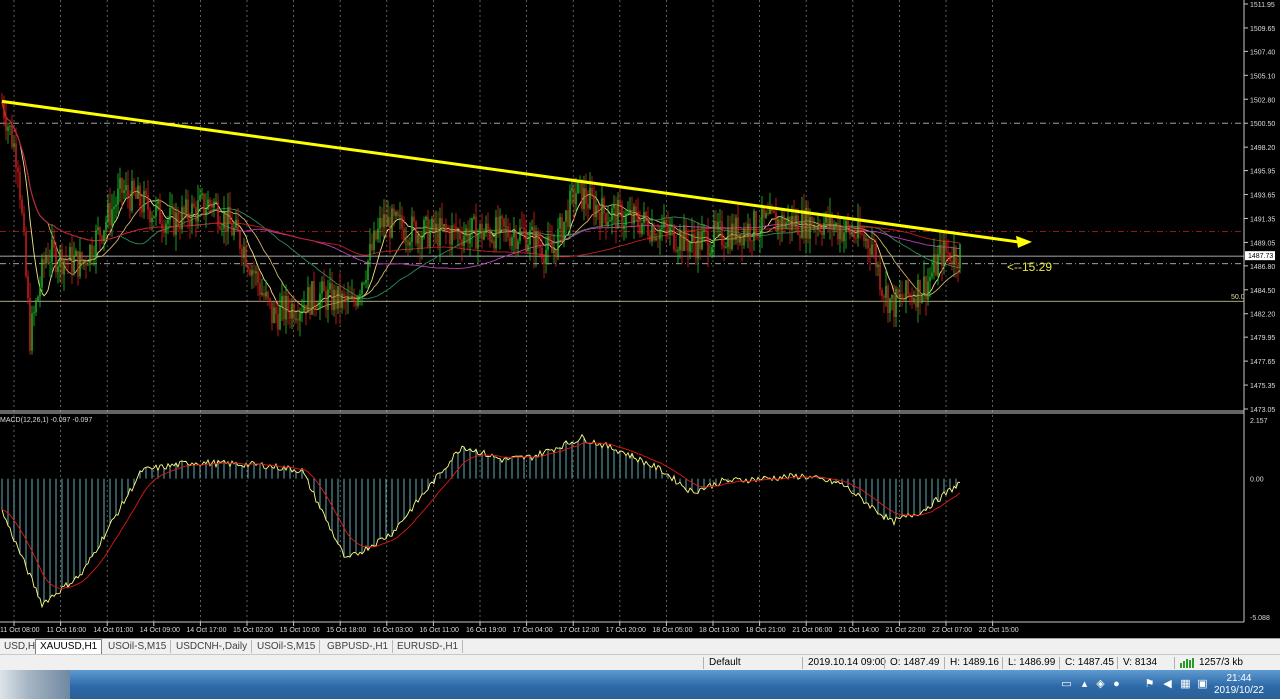  I want to click on chat-icon: ●, so click(1116, 684).